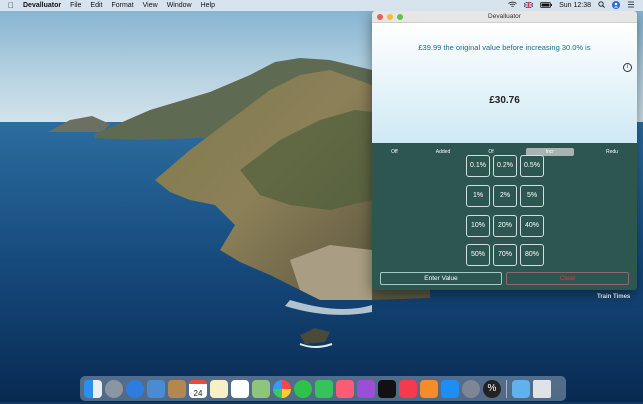  What do you see at coordinates (345, 388) in the screenshot?
I see `music-icon` at bounding box center [345, 388].